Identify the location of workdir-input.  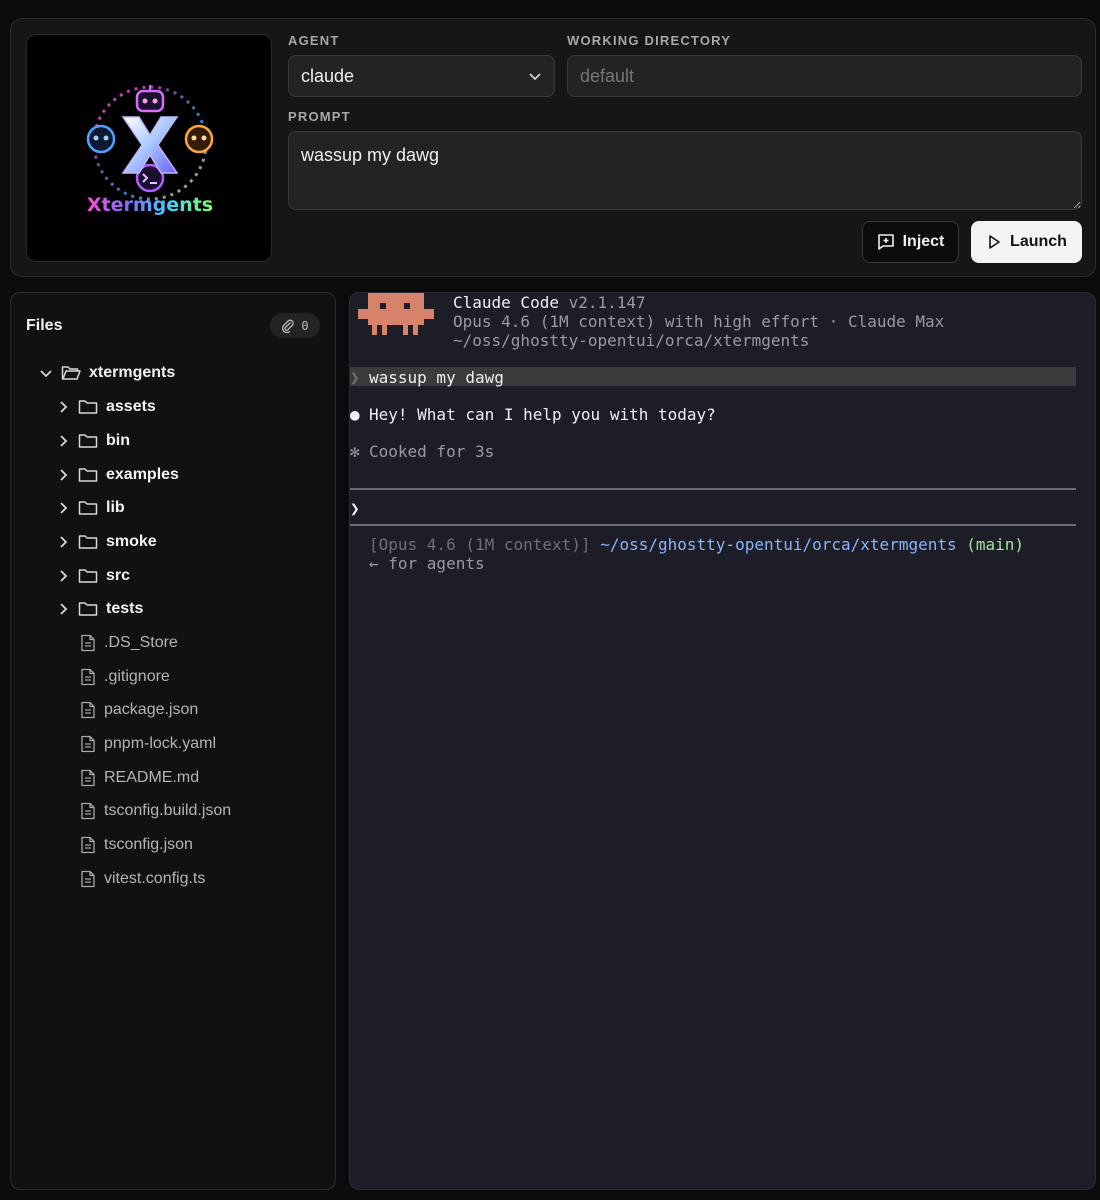
(824, 76).